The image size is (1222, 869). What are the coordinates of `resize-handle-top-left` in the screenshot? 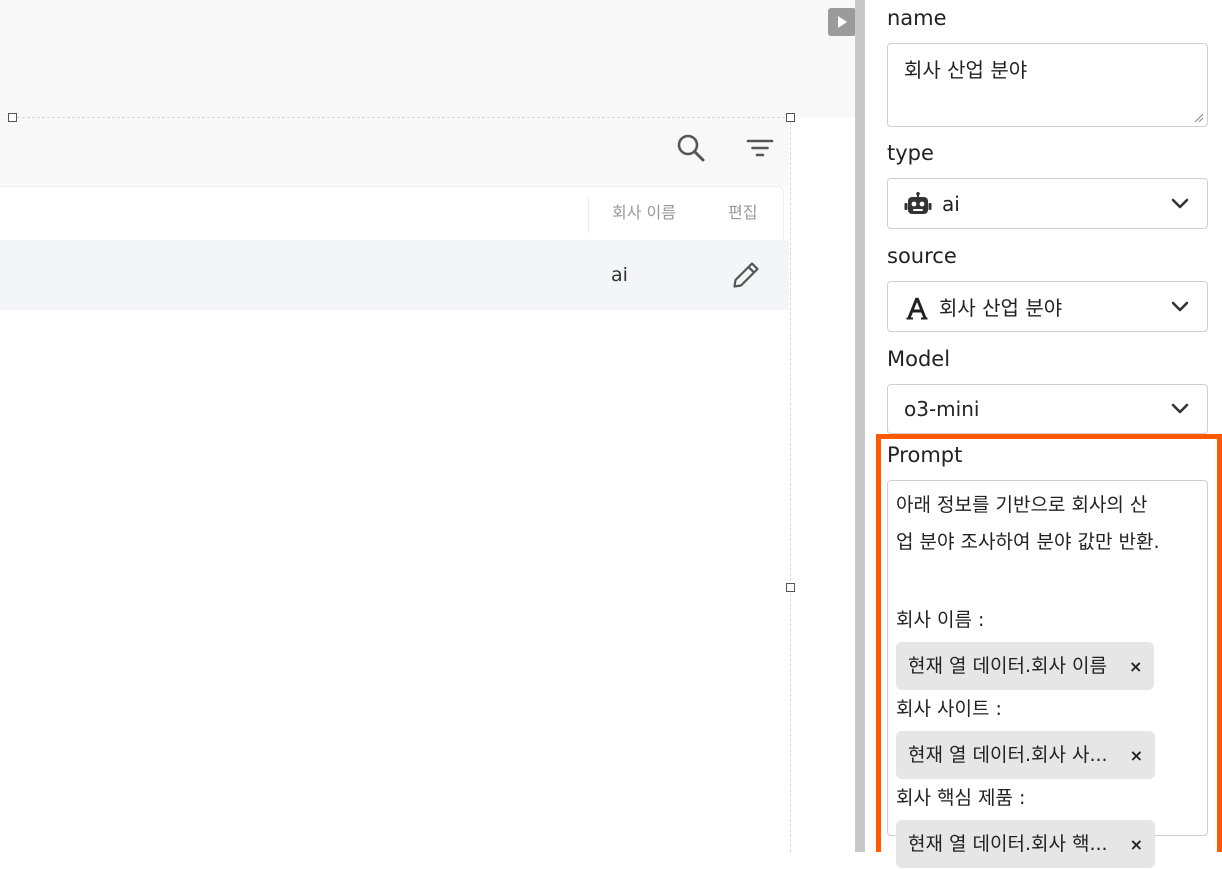 It's located at (12, 117).